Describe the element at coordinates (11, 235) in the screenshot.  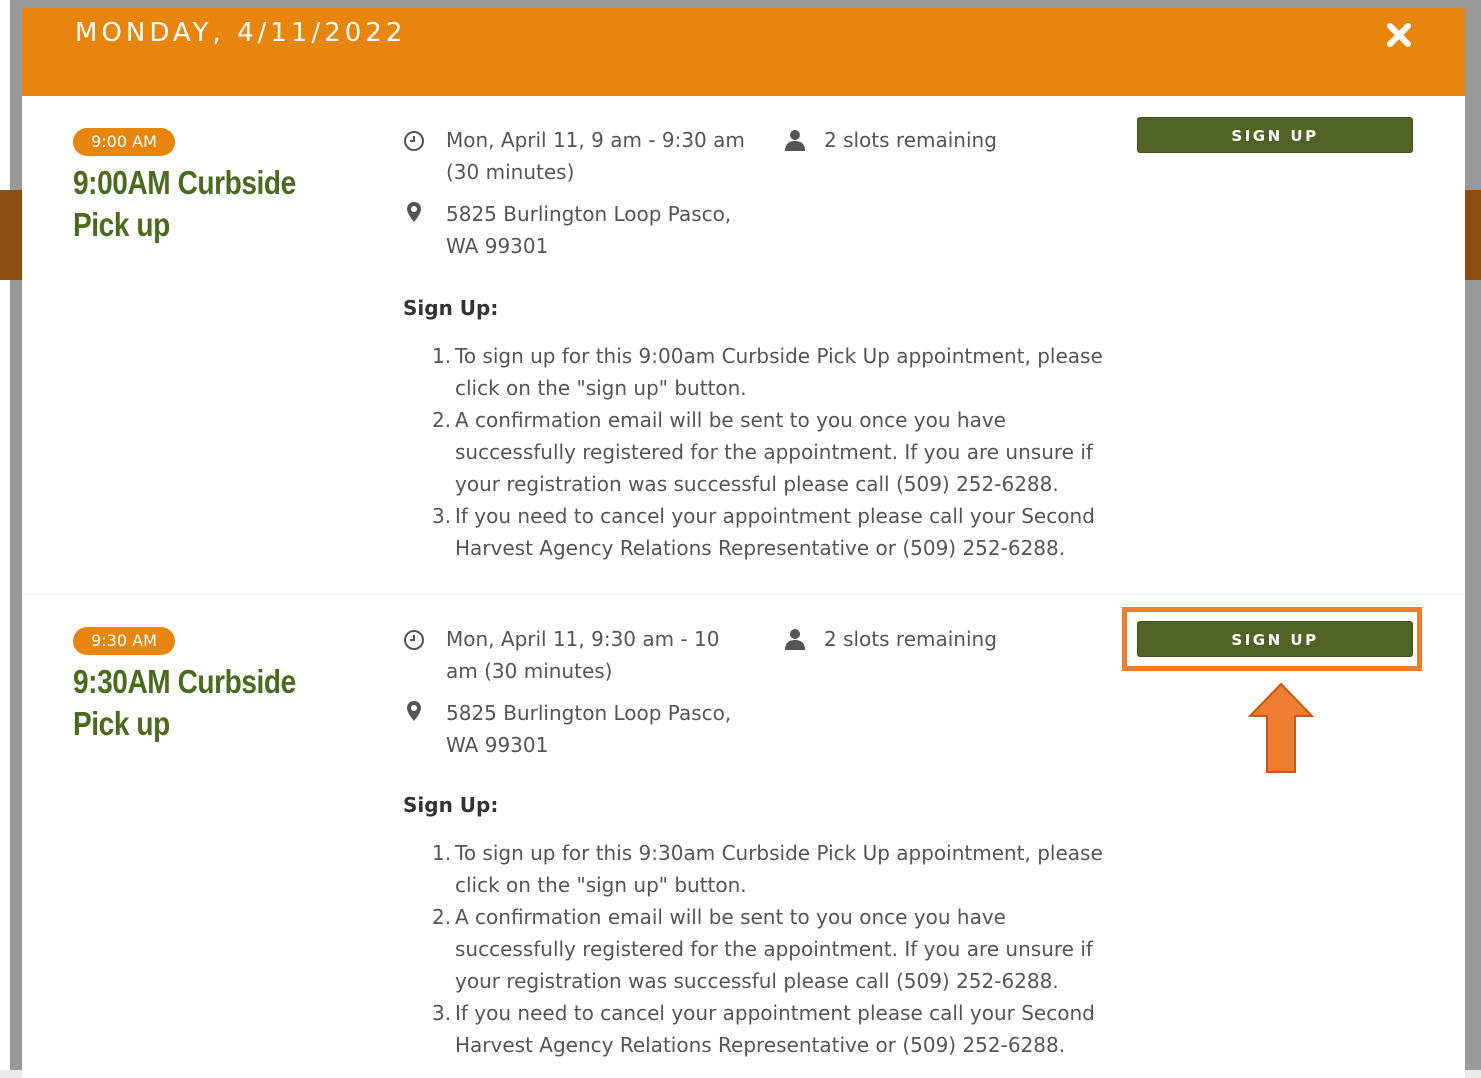
I see `backdrop-band-left` at that location.